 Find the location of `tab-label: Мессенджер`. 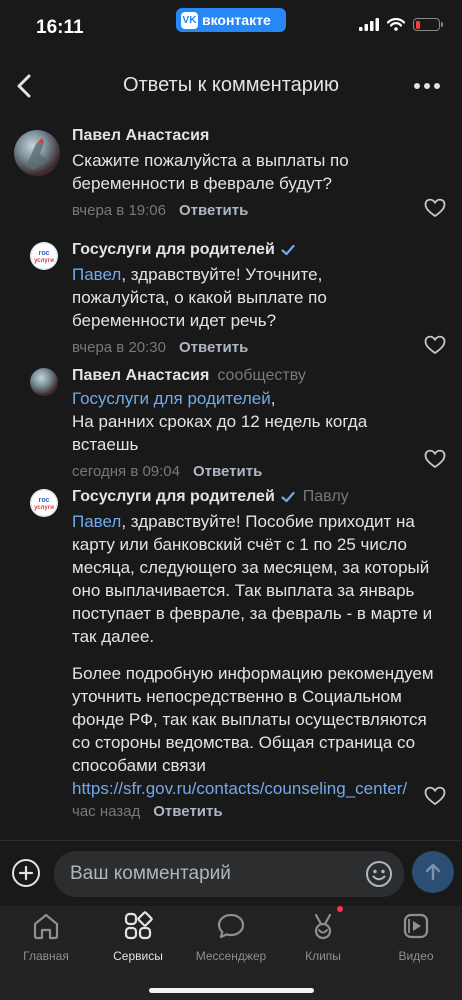

tab-label: Мессенджер is located at coordinates (231, 956).